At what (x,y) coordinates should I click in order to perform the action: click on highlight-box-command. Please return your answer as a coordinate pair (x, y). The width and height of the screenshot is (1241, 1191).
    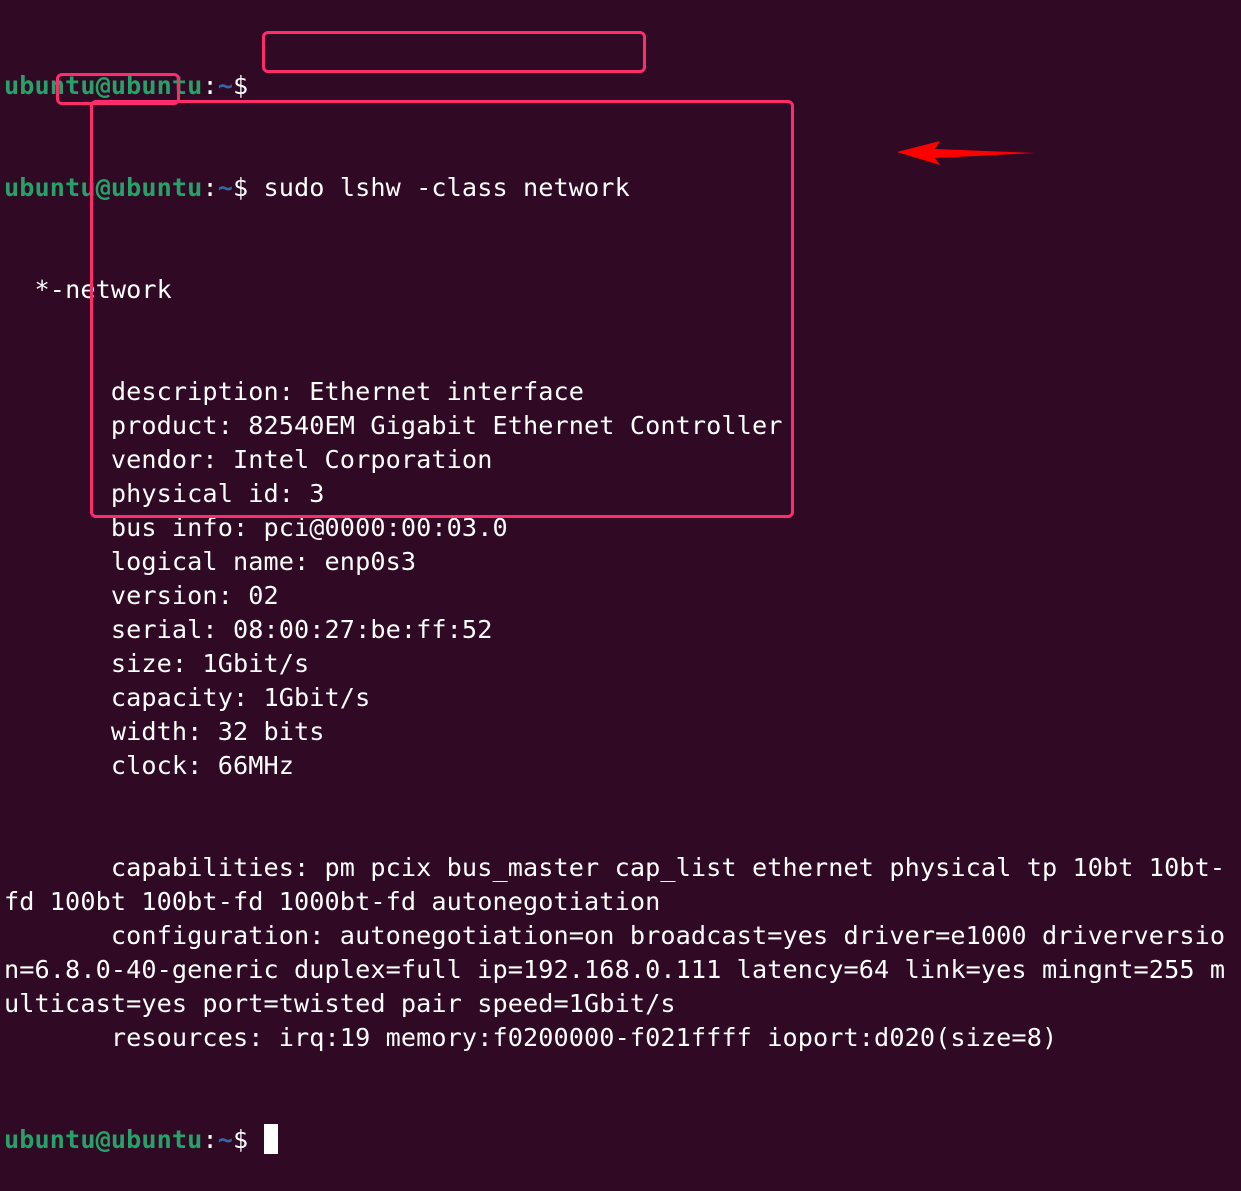
    Looking at the image, I should click on (454, 52).